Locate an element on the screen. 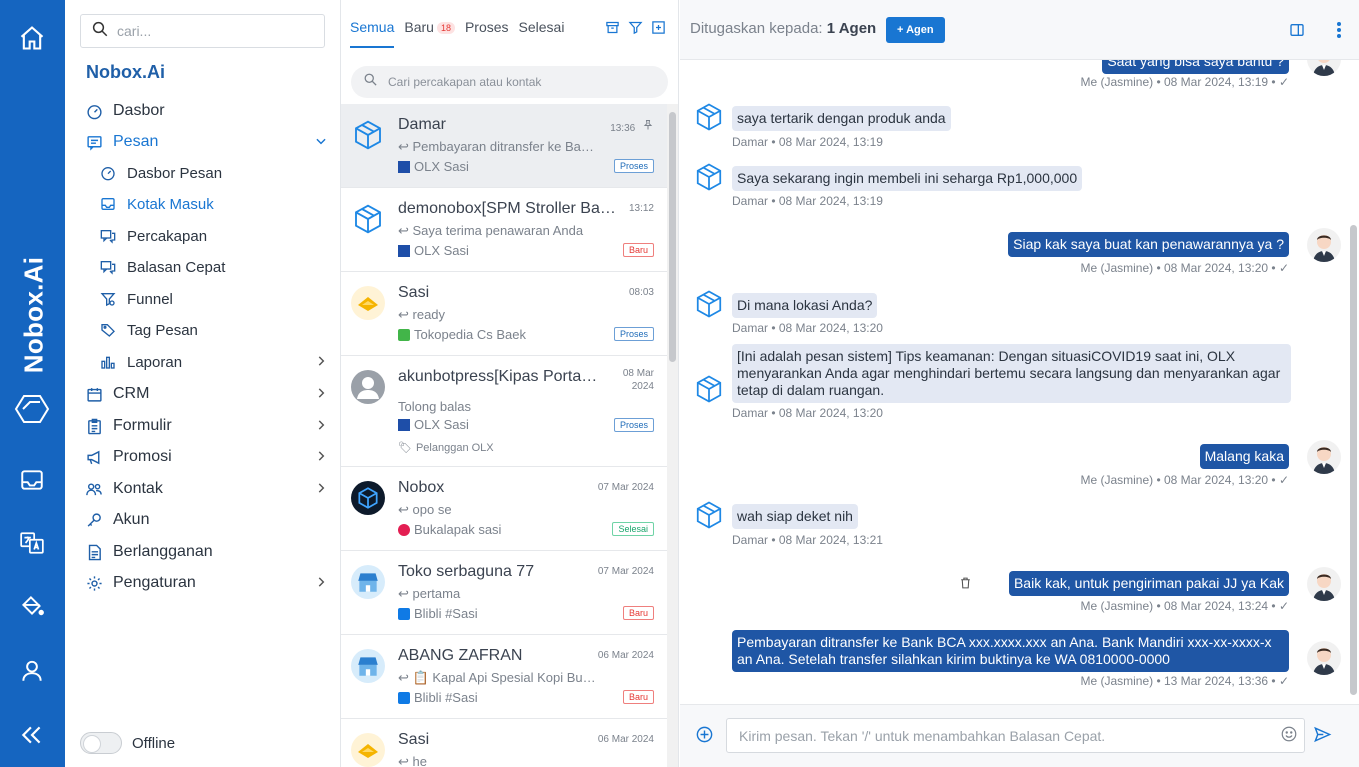 The width and height of the screenshot is (1359, 767). collapse-icon is located at coordinates (32, 735).